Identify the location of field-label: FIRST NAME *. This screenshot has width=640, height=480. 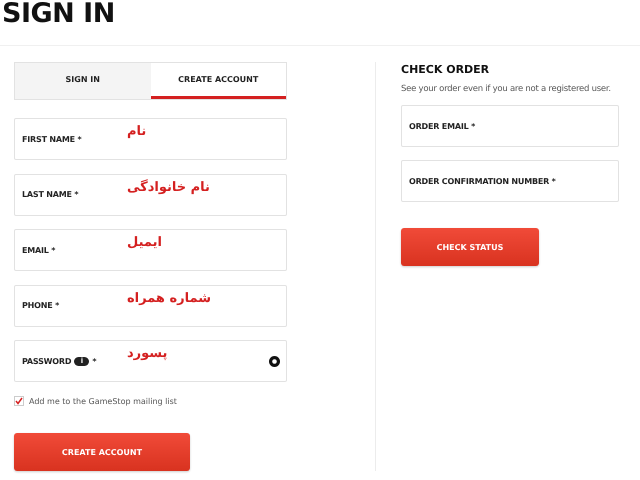
(52, 139).